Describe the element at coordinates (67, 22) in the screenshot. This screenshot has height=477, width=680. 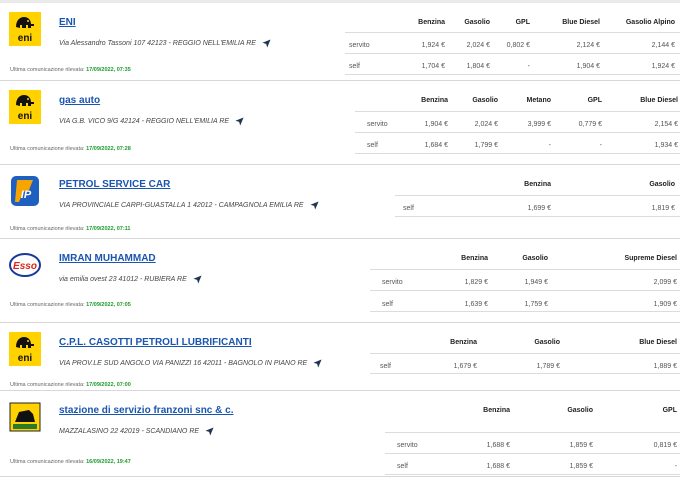
I see `station-name-link: ENI` at that location.